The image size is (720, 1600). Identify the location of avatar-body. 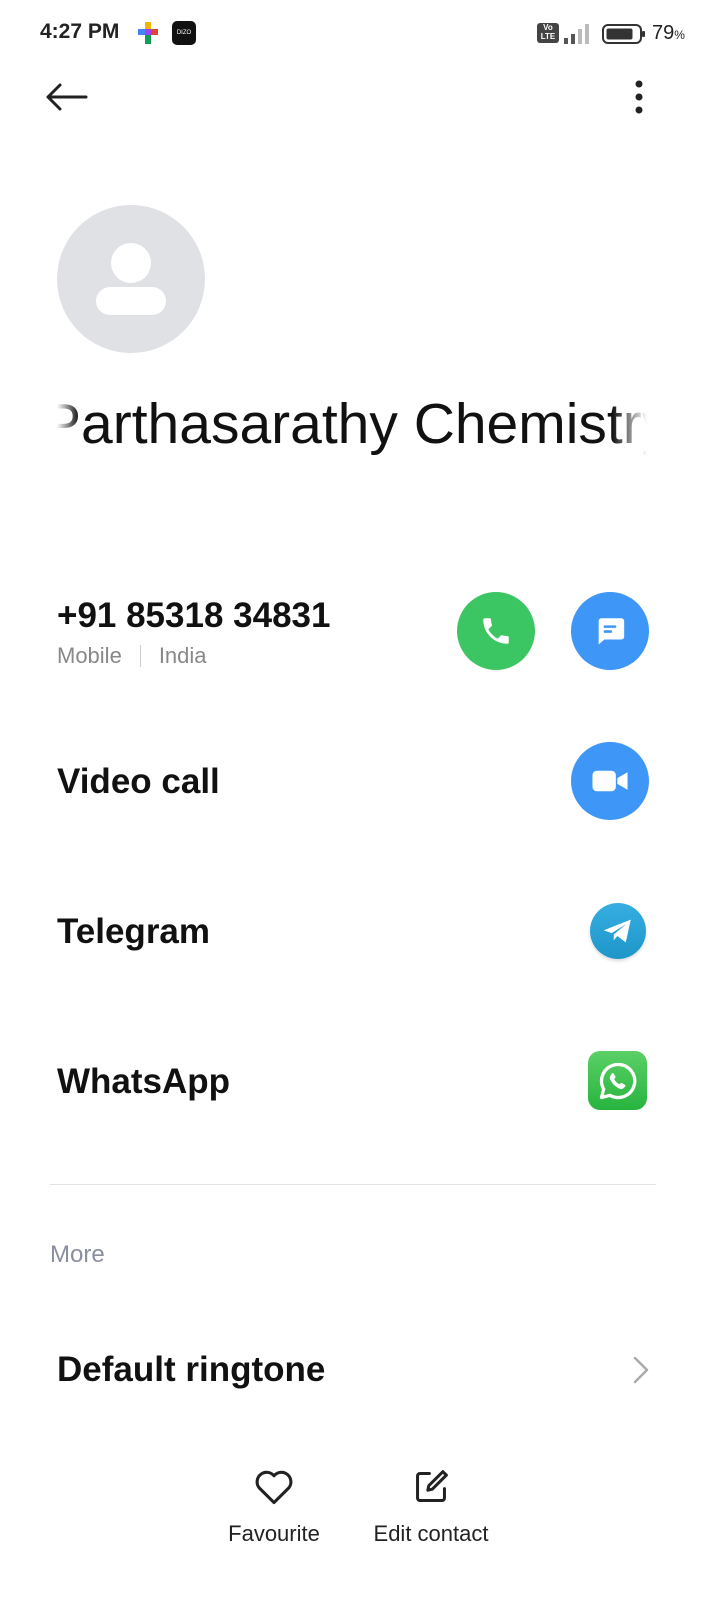
(131, 301).